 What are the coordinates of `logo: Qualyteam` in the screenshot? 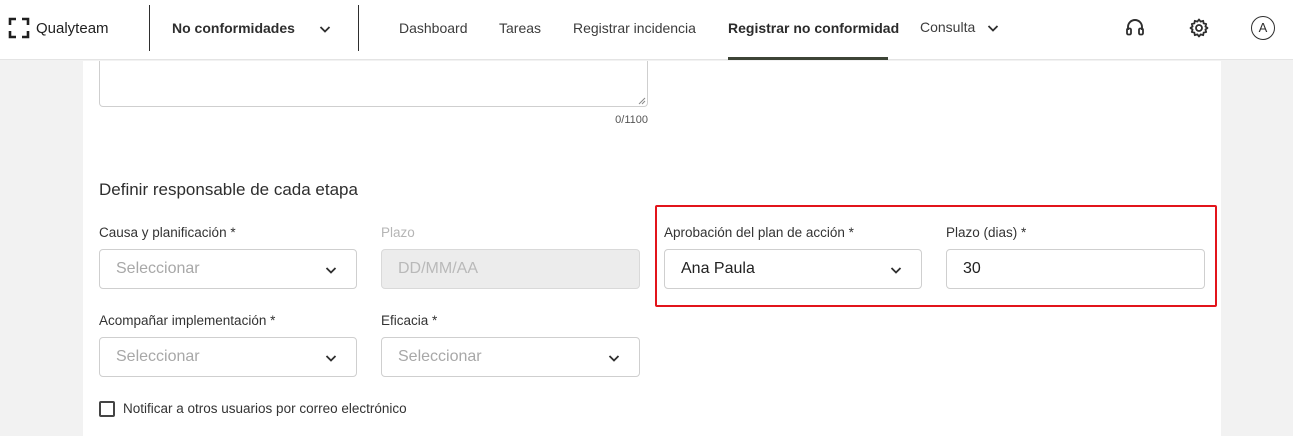 It's located at (58, 28).